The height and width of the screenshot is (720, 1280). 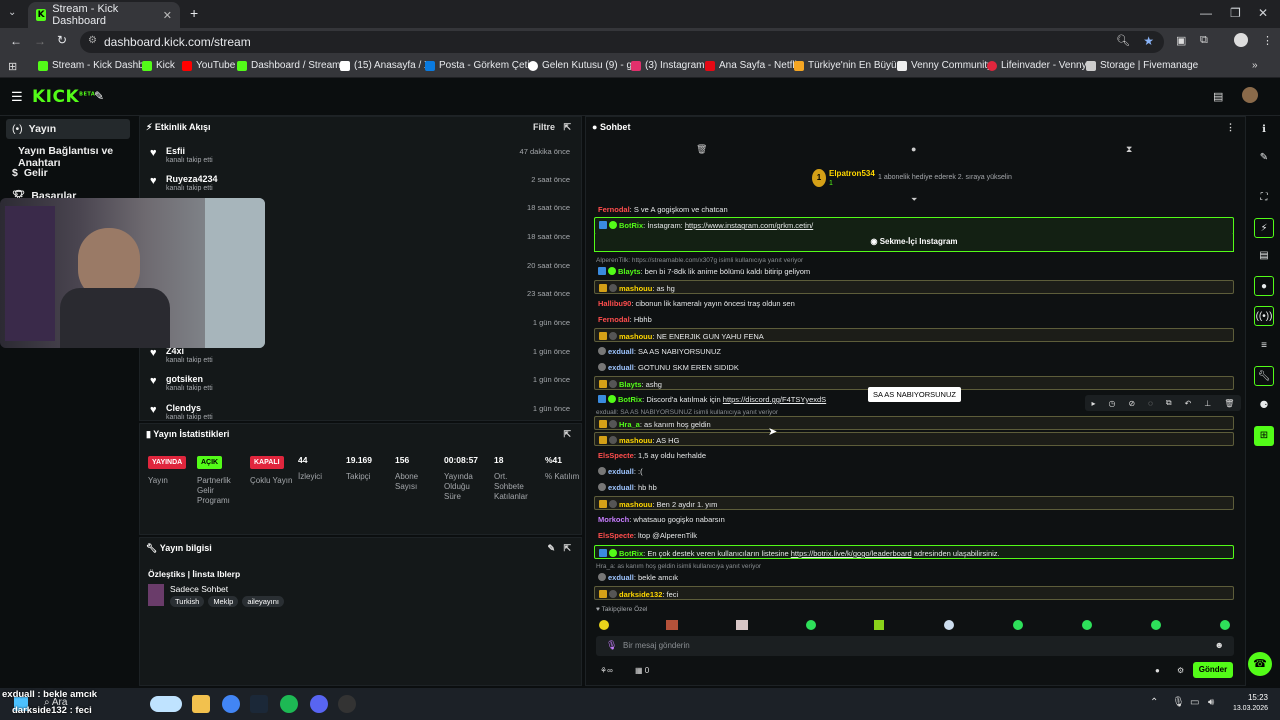 What do you see at coordinates (1230, 127) in the screenshot?
I see `chat-options-icon: ⋮` at bounding box center [1230, 127].